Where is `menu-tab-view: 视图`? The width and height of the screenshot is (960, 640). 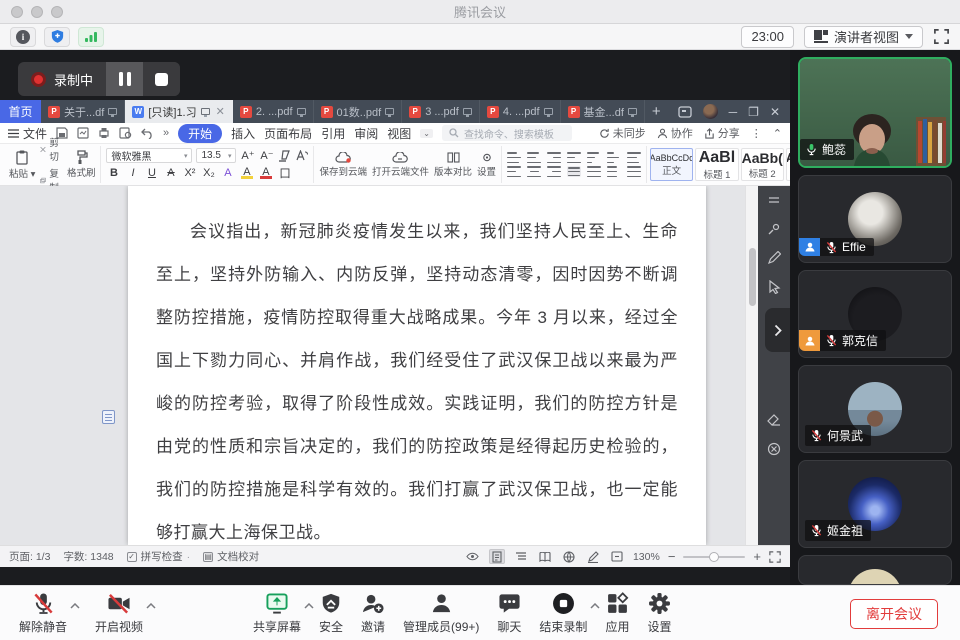
menu-tab-view: 视图 is located at coordinates (399, 133).